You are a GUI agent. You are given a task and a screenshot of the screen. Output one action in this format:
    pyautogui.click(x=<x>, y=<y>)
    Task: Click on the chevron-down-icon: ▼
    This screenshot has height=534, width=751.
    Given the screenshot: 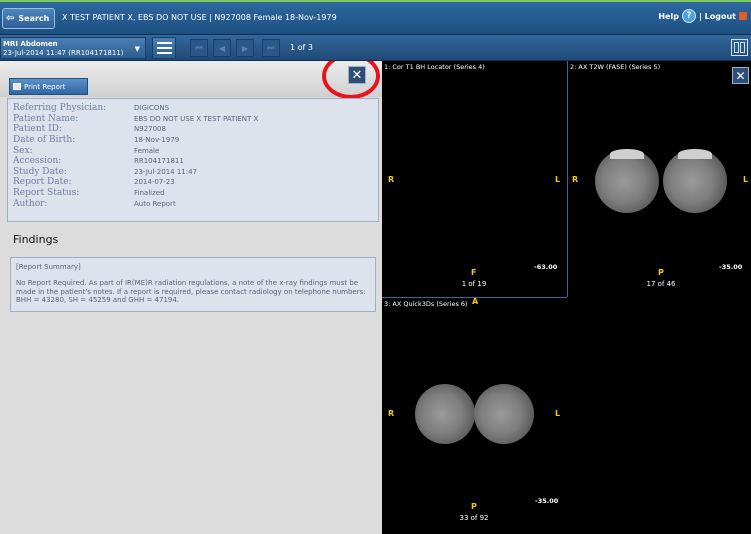 What is the action you would take?
    pyautogui.click(x=137, y=49)
    